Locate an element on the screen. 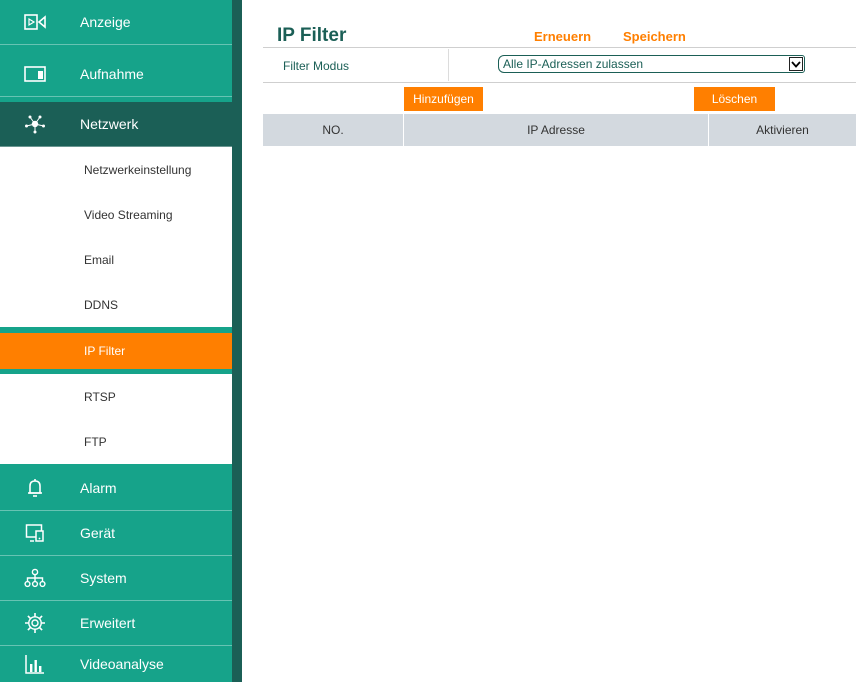  menu-item-label: Anzeige is located at coordinates (105, 22).